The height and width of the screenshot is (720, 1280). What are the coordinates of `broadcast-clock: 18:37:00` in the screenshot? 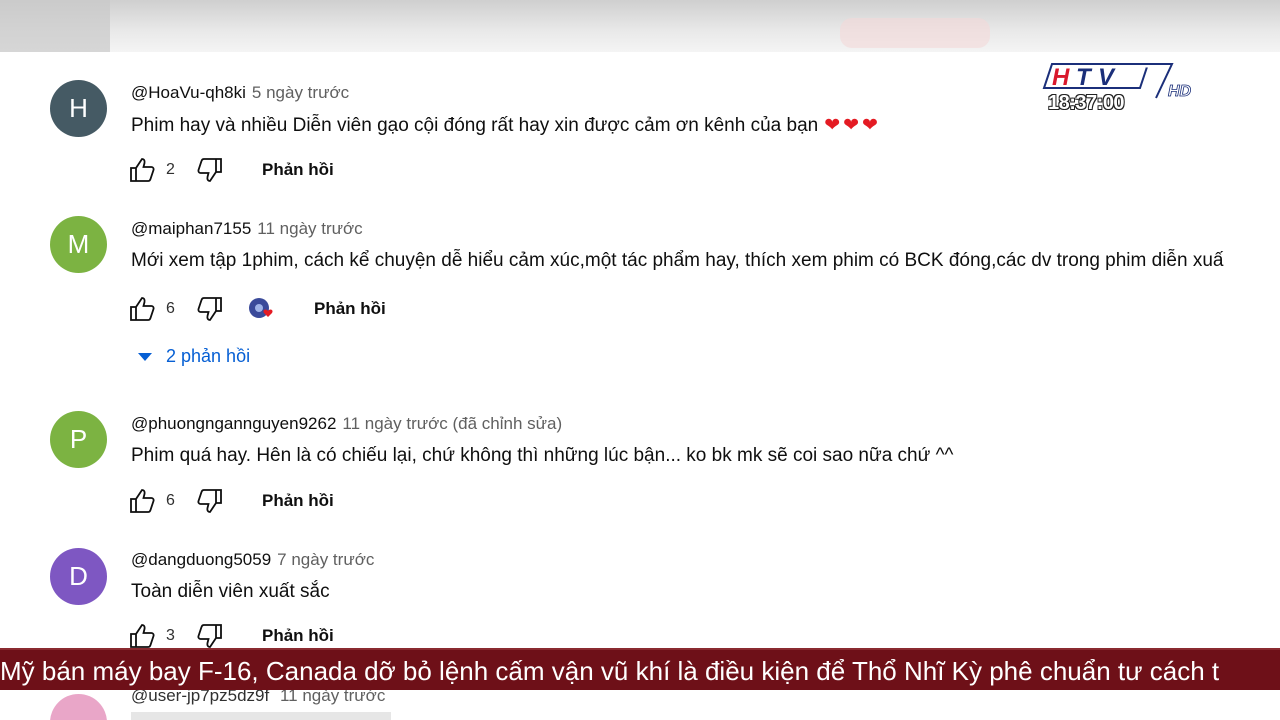 It's located at (1086, 103).